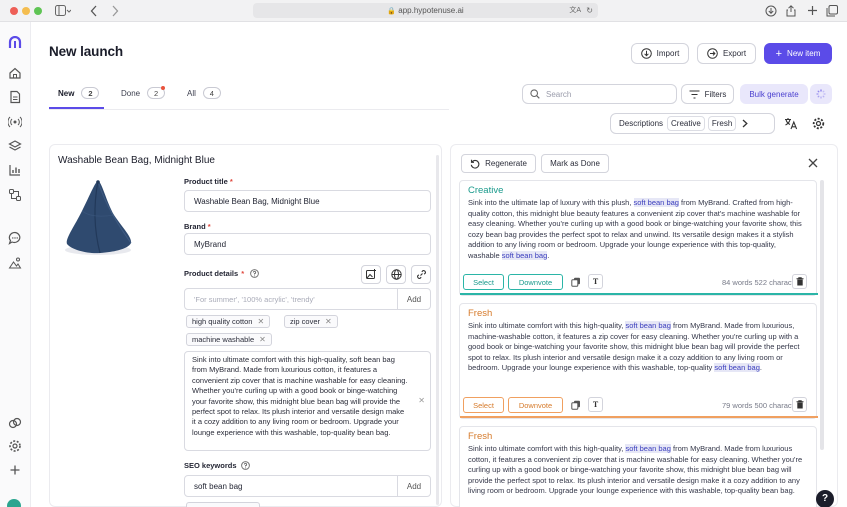 The width and height of the screenshot is (847, 507). What do you see at coordinates (774, 94) in the screenshot?
I see `bulk-generate-button: Bulk generate` at bounding box center [774, 94].